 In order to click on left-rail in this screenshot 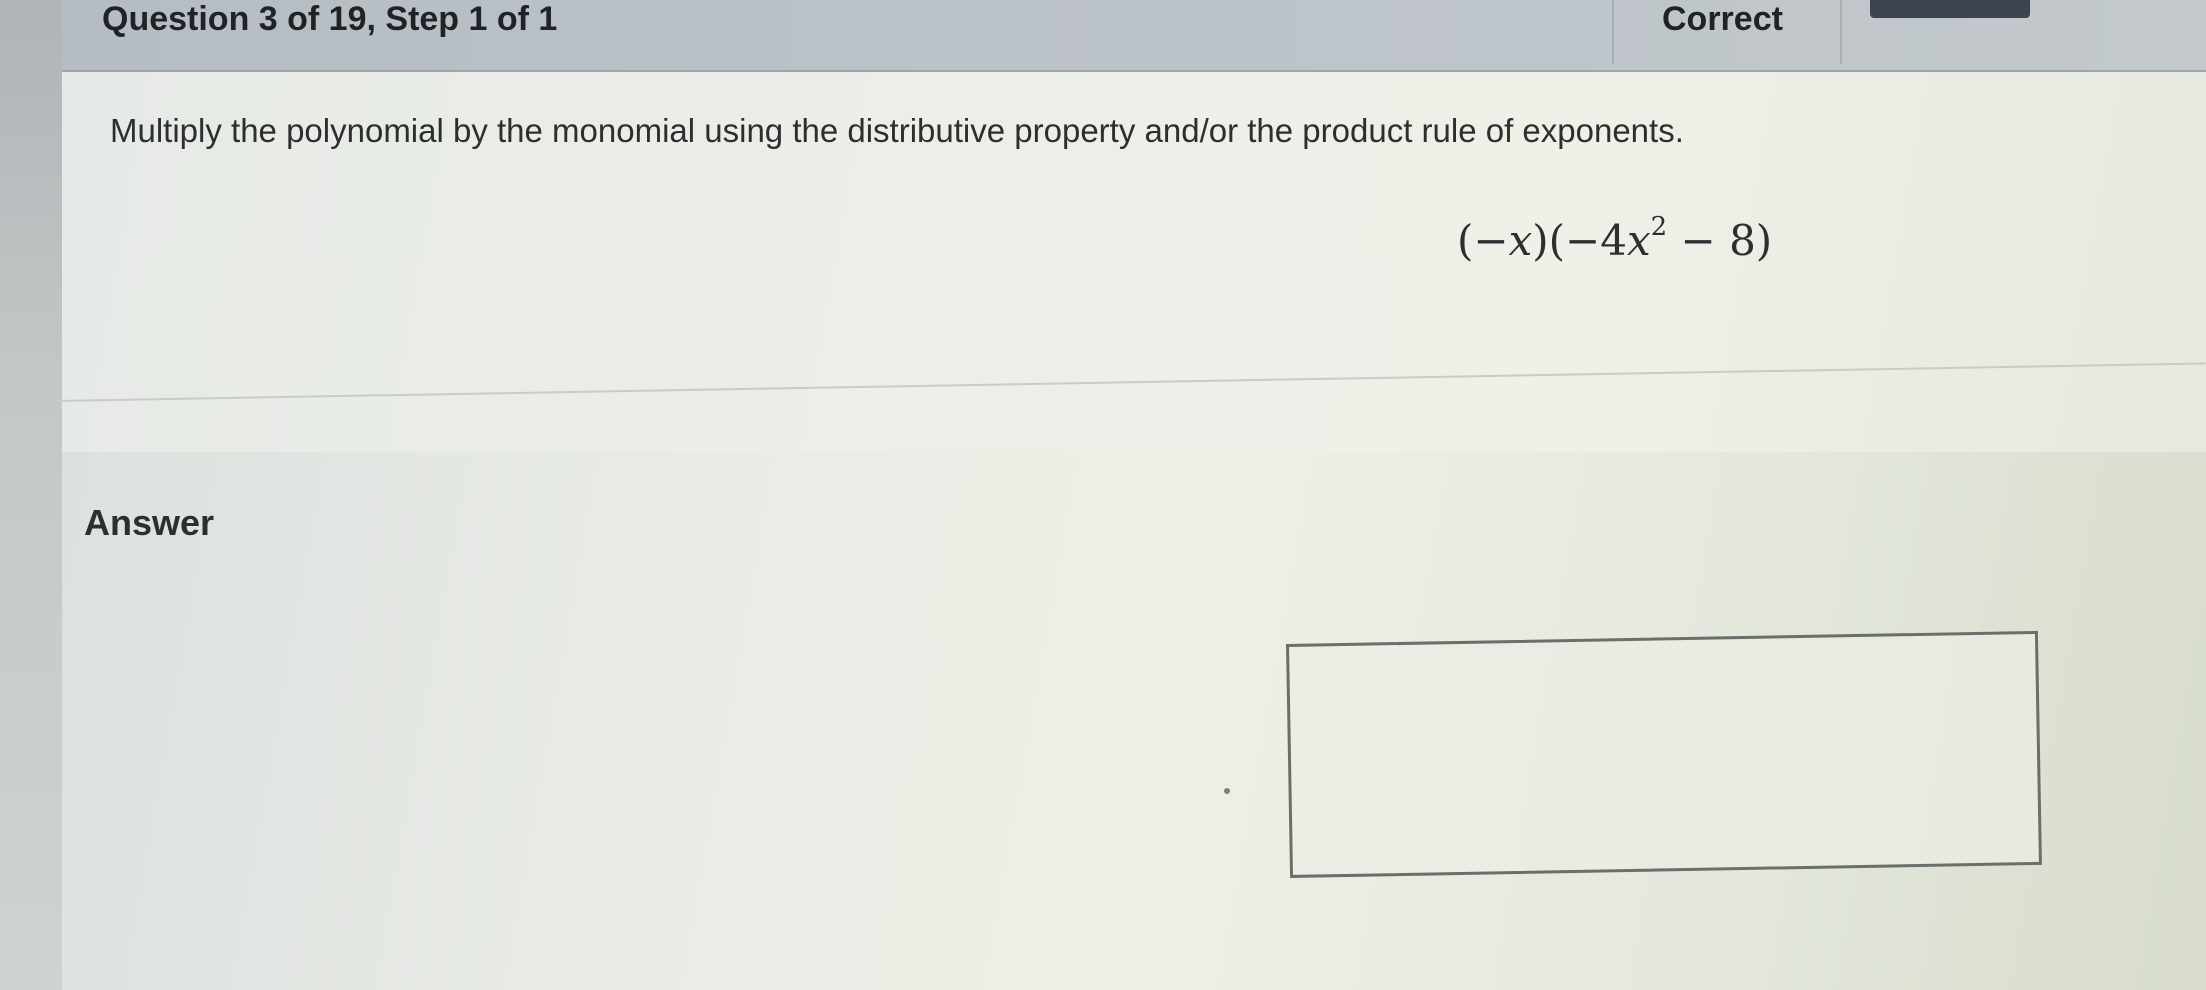, I will do `click(31, 495)`.